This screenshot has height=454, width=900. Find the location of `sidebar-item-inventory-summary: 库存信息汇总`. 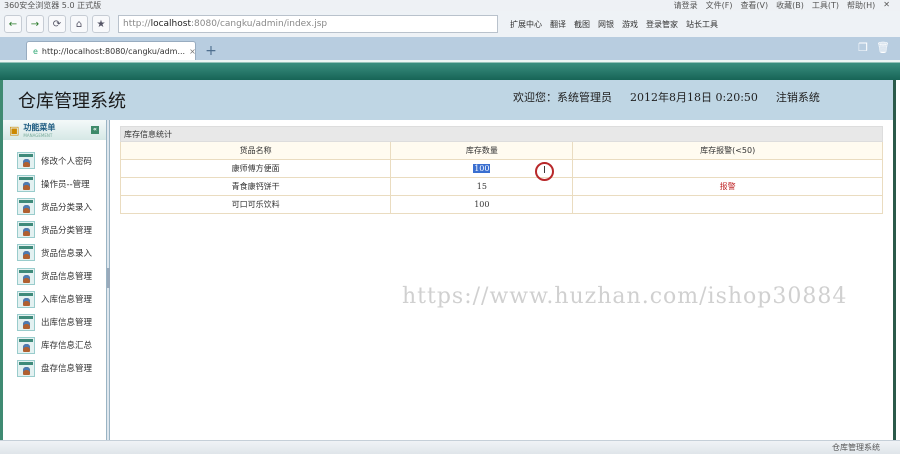

sidebar-item-inventory-summary: 库存信息汇总 is located at coordinates (54, 345).